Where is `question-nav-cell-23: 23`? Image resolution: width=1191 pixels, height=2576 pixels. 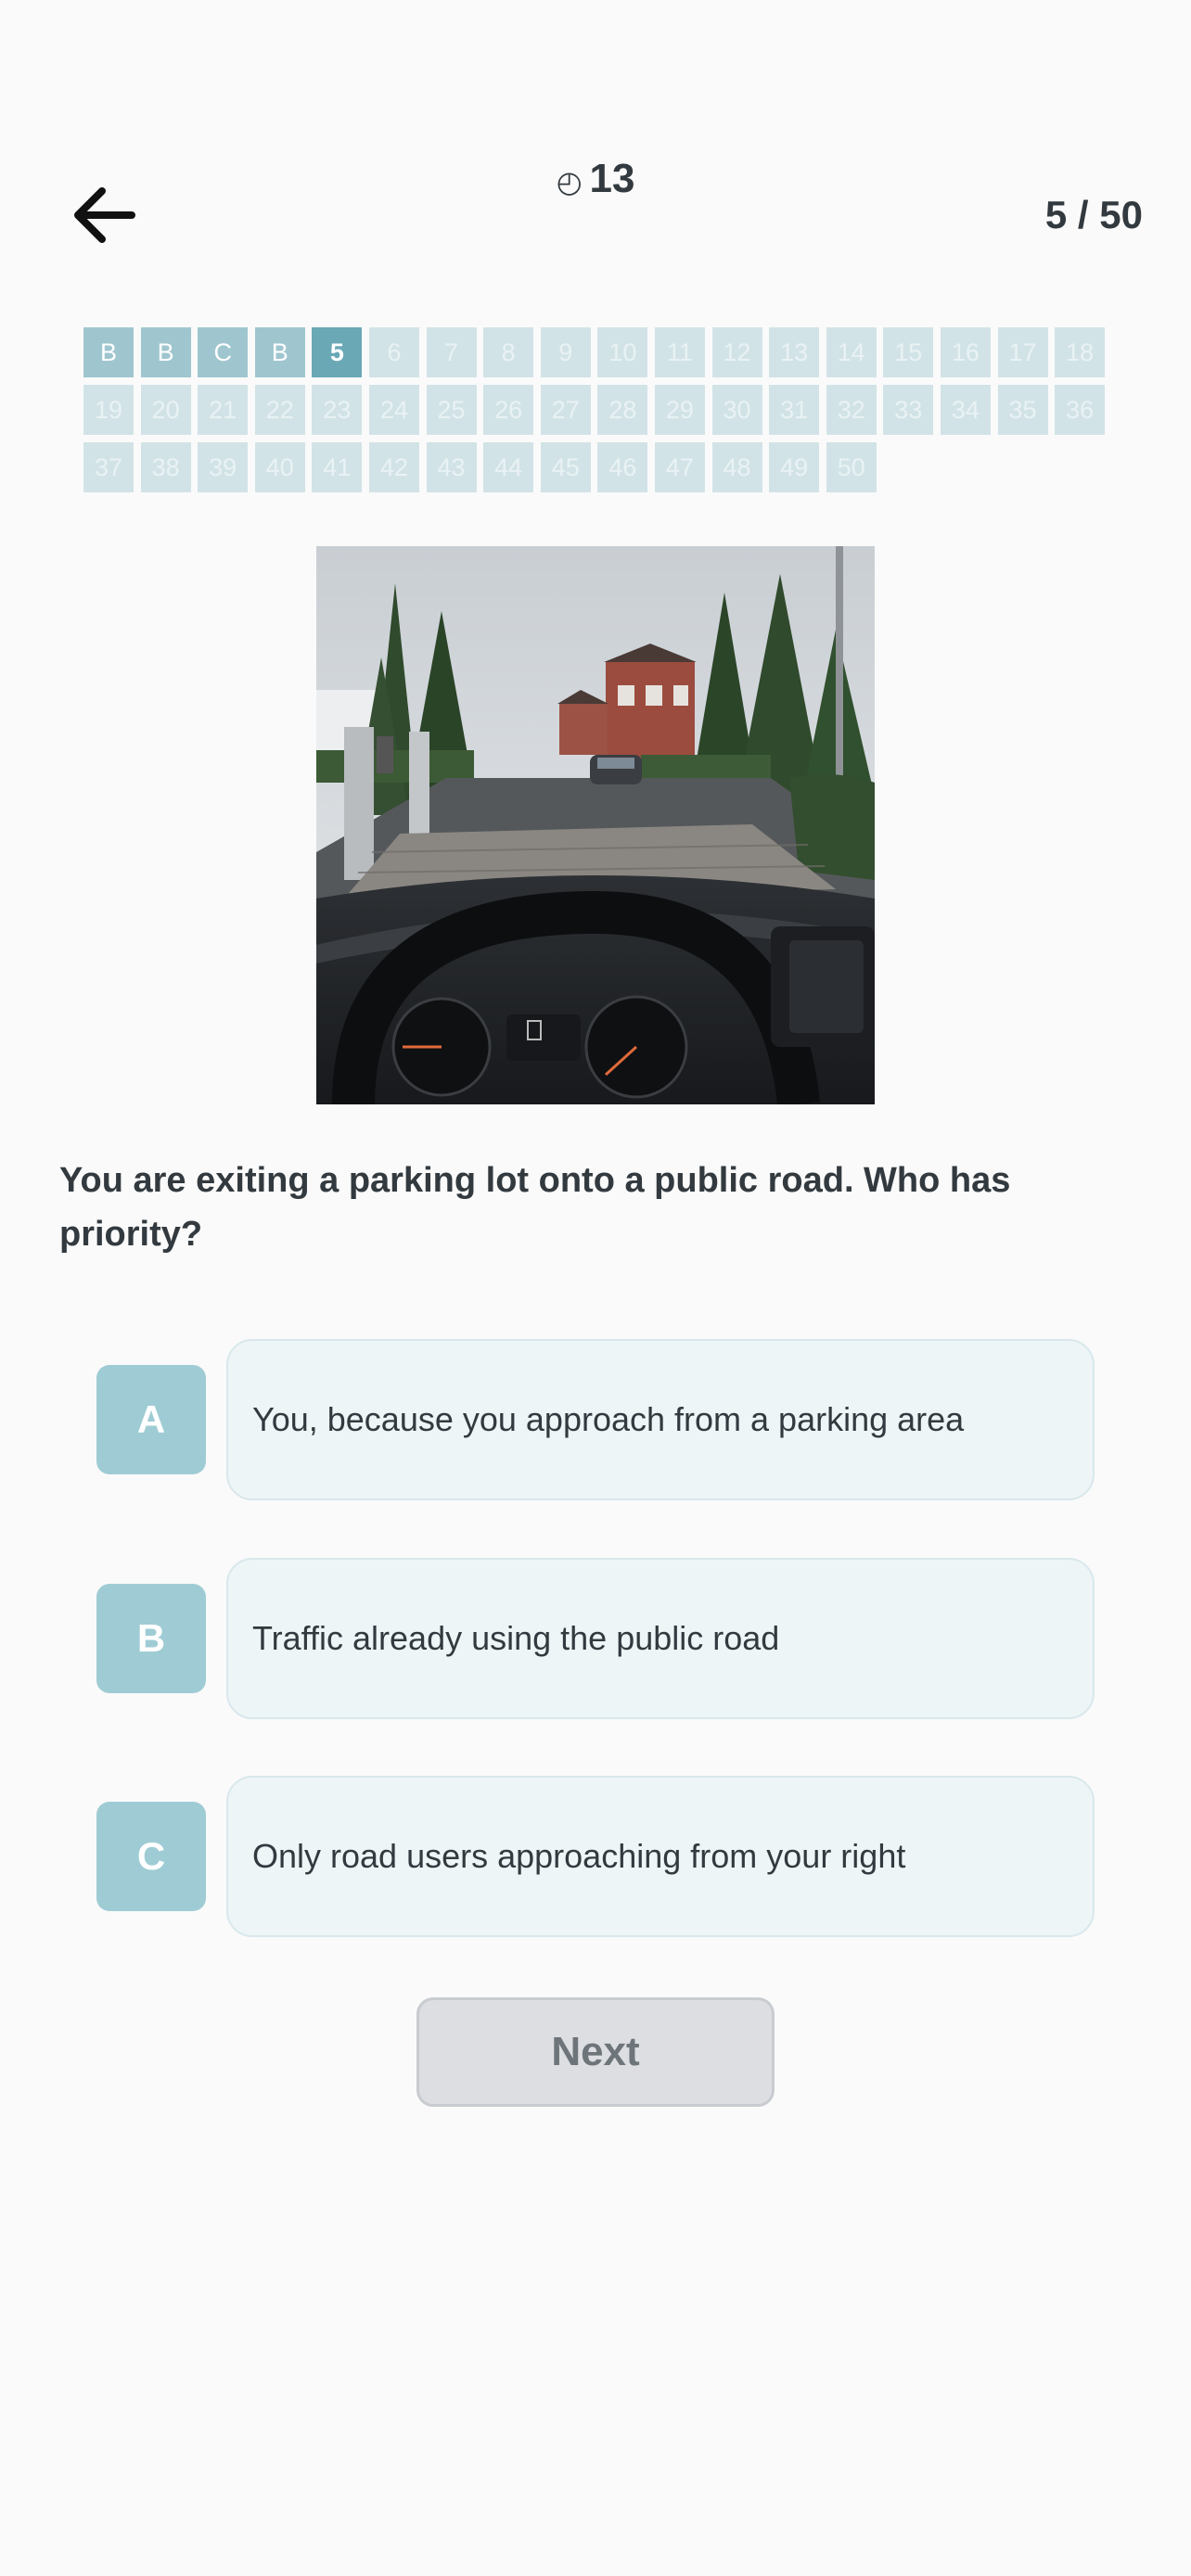 question-nav-cell-23: 23 is located at coordinates (337, 410).